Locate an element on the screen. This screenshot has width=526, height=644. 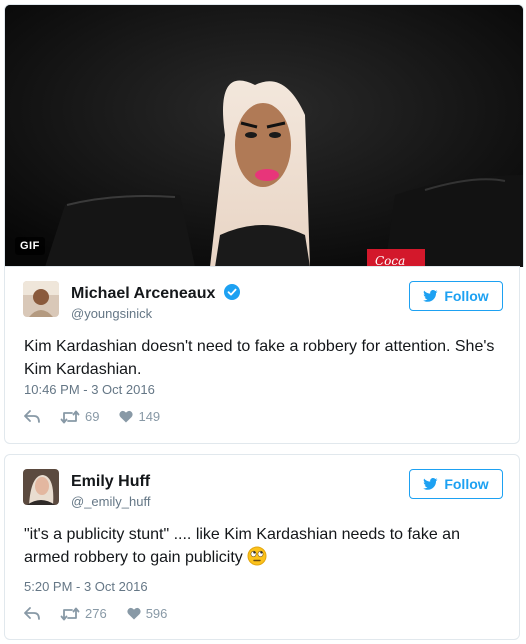
like-button: 596 is located at coordinates (147, 613).